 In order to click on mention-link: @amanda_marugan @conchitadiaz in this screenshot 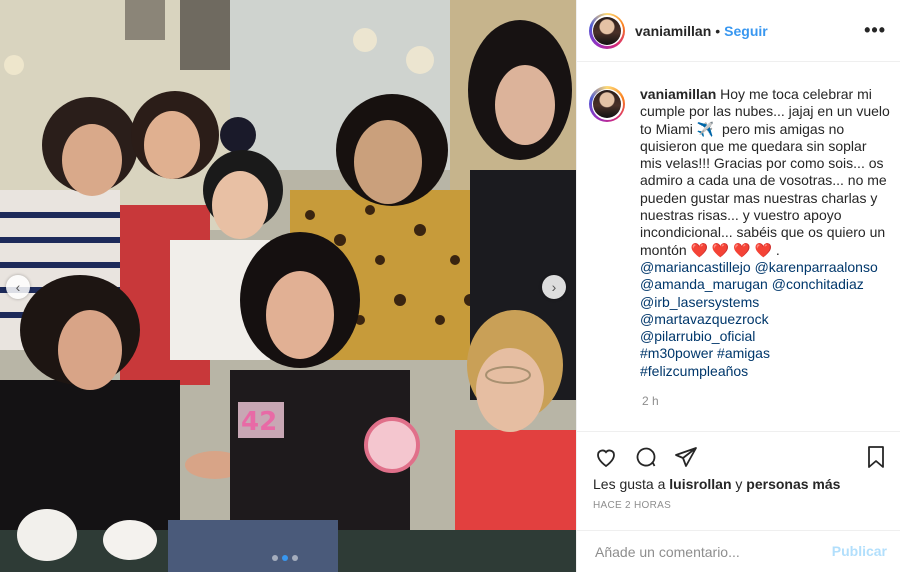, I will do `click(765, 284)`.